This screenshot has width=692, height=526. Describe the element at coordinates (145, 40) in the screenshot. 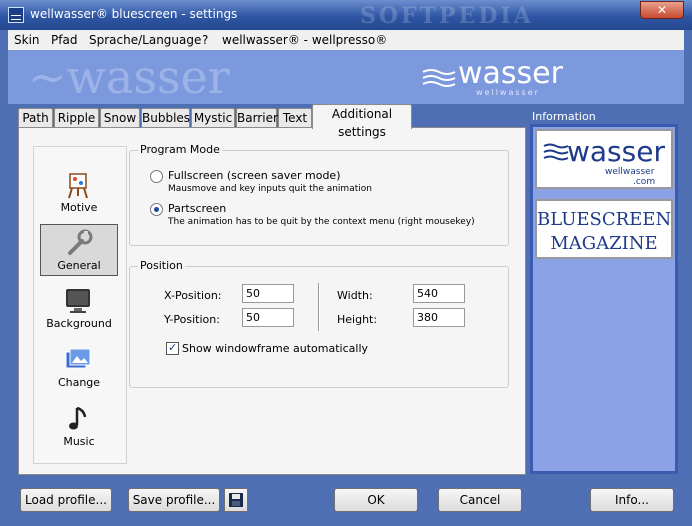

I see `menu-language: Sprache/Language` at that location.